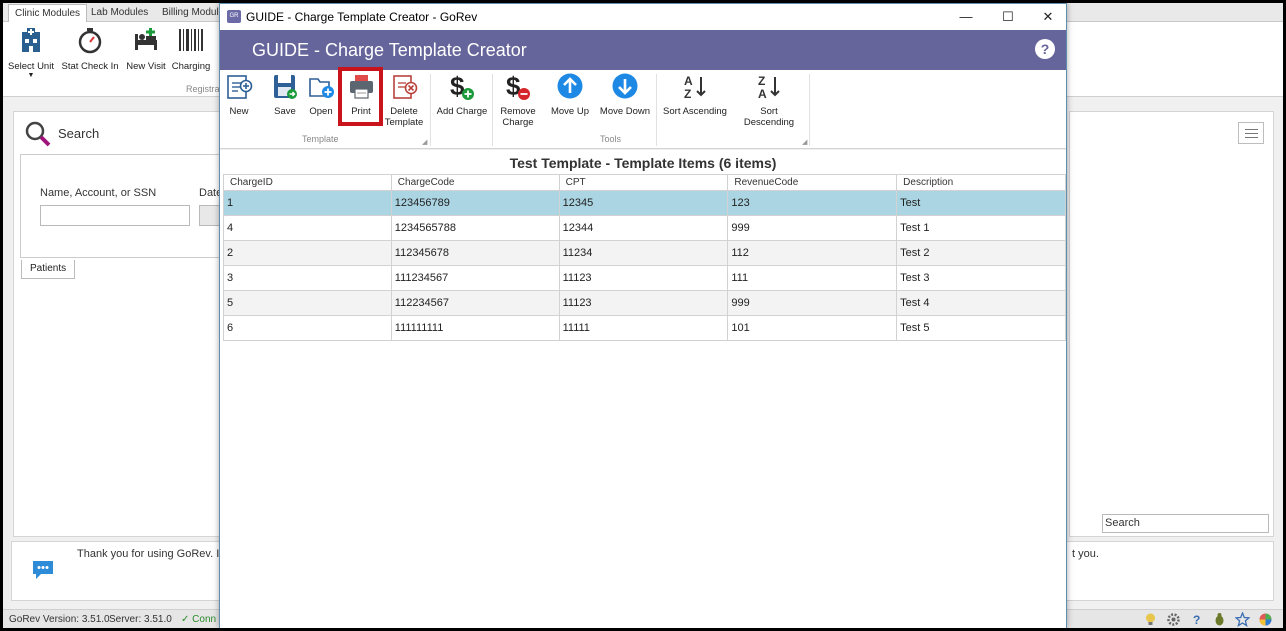 This screenshot has width=1286, height=631. Describe the element at coordinates (115, 215) in the screenshot. I see `name-account-ssn-input` at that location.